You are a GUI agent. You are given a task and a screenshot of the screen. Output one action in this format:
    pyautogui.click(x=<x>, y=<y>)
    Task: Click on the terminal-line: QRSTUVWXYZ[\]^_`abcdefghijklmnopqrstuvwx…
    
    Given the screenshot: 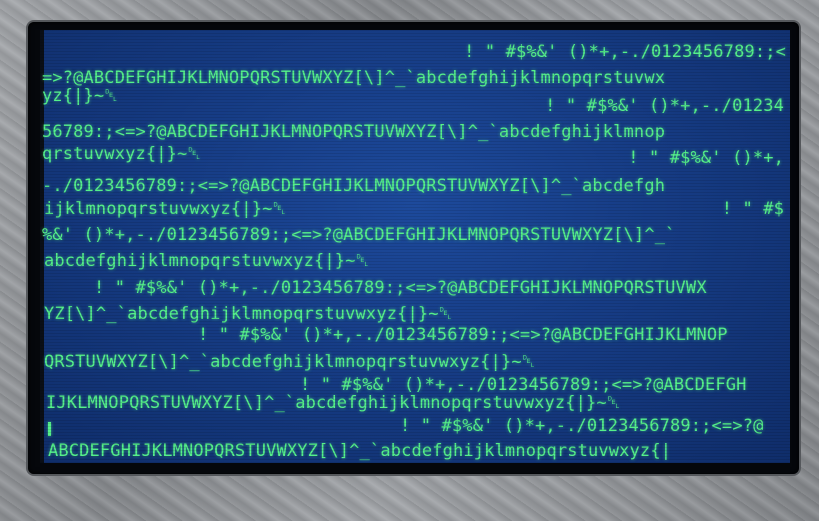 What is the action you would take?
    pyautogui.click(x=290, y=362)
    